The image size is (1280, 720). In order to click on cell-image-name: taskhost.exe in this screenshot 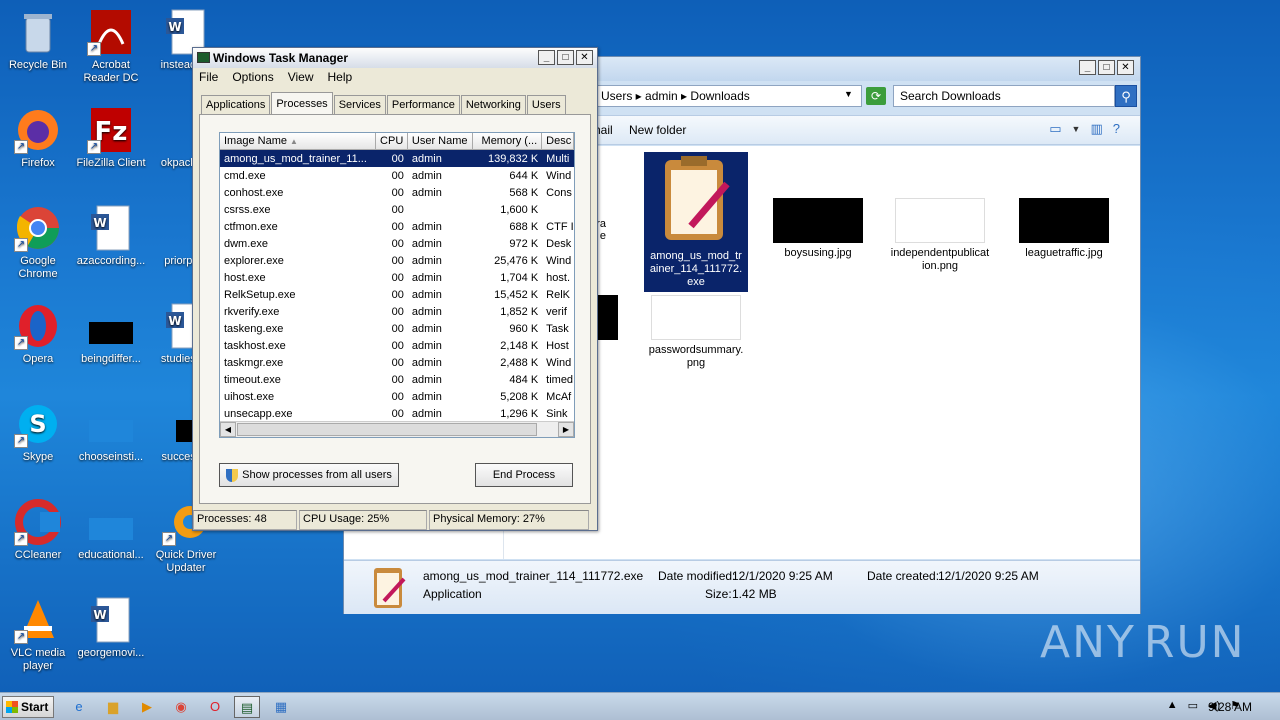, I will do `click(255, 345)`.